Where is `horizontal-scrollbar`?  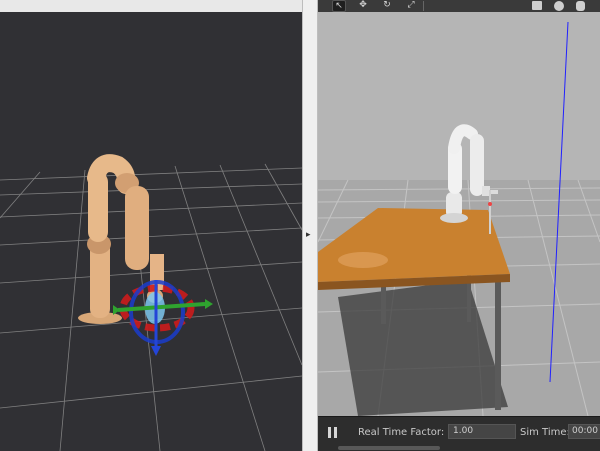 horizontal-scrollbar is located at coordinates (389, 448).